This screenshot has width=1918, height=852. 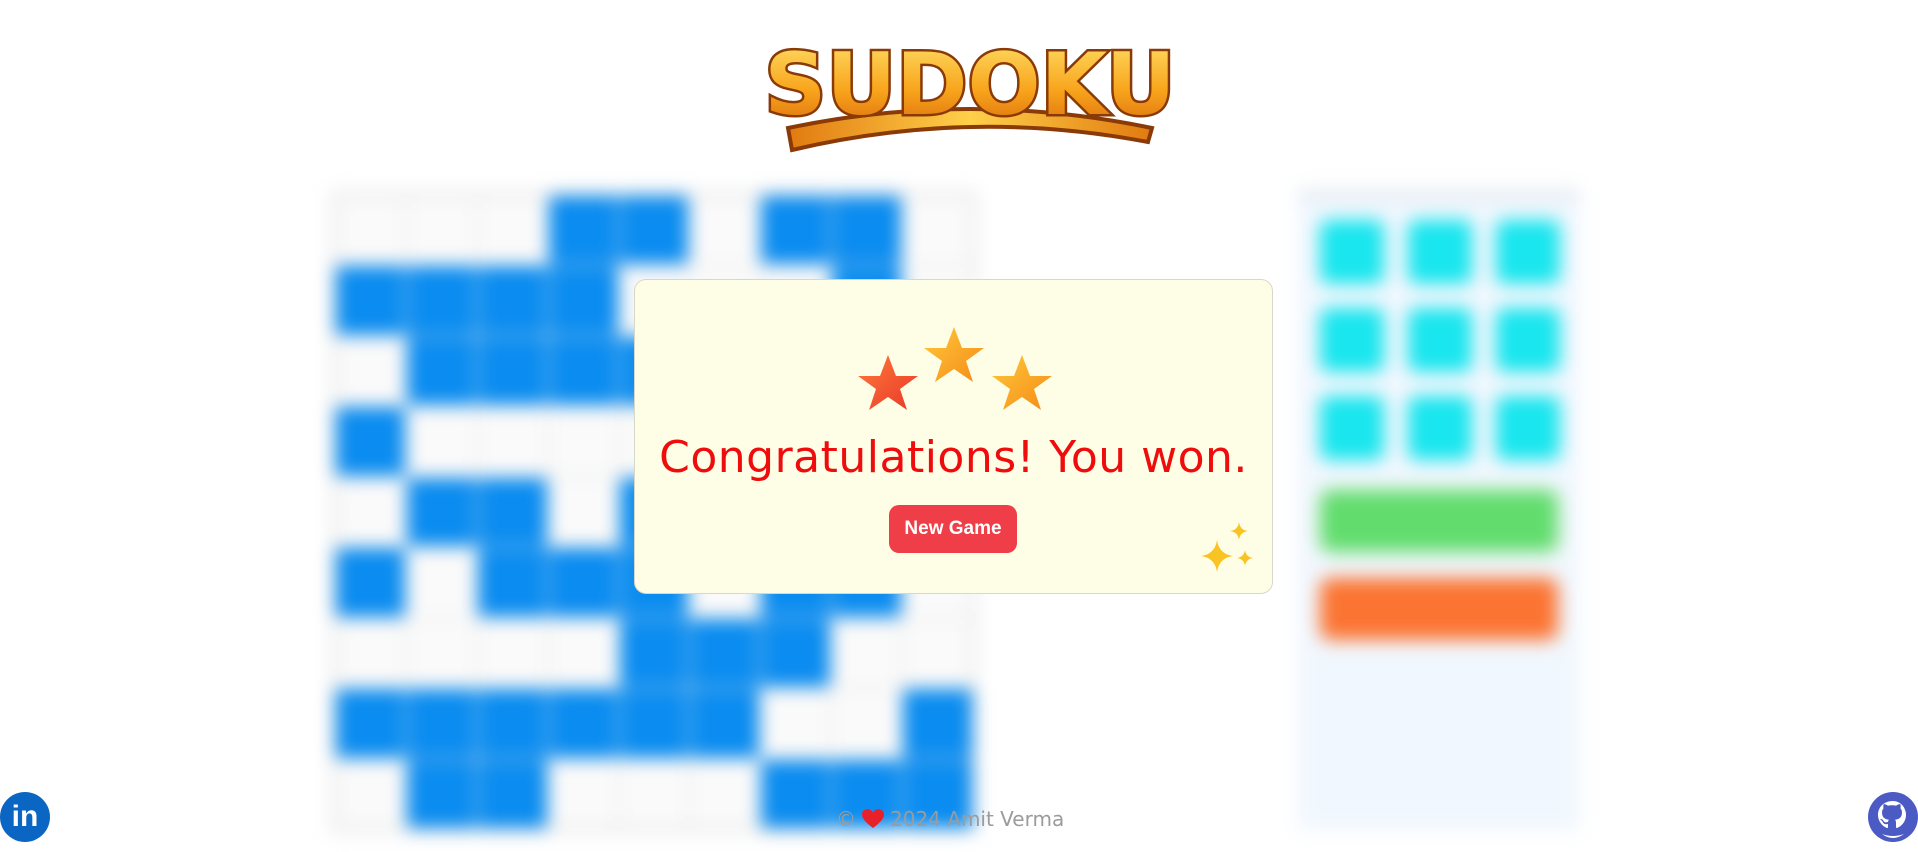 What do you see at coordinates (1893, 817) in the screenshot?
I see `github-icon` at bounding box center [1893, 817].